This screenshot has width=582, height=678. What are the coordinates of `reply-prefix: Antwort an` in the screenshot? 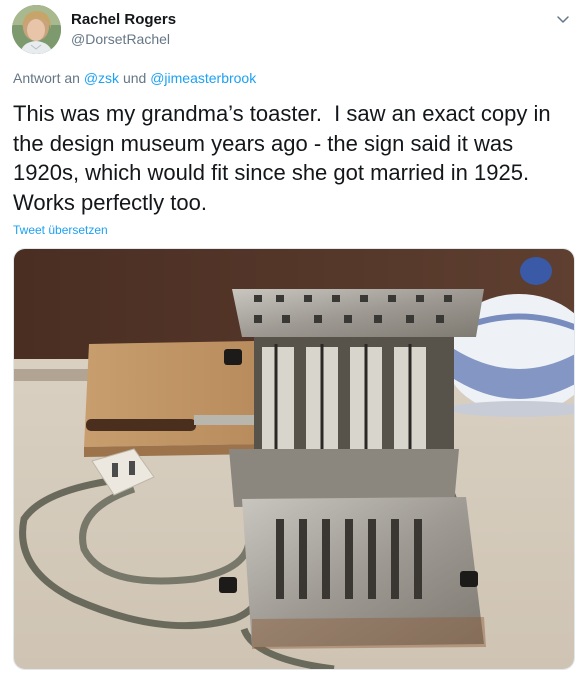 It's located at (46, 78).